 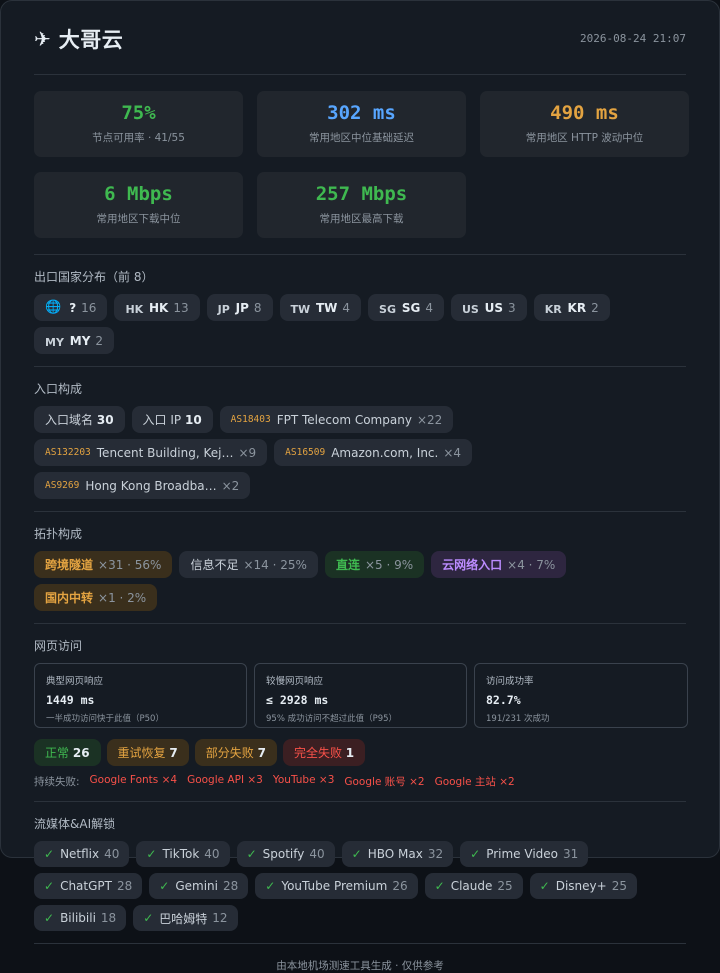 I want to click on asn-name: Amazon.com, Inc., so click(x=385, y=452).